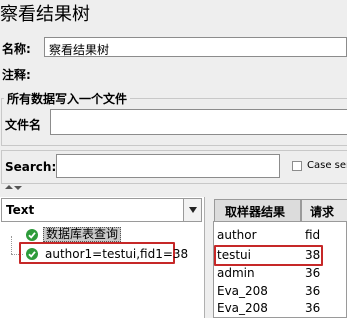 Image resolution: width=347 pixels, height=318 pixels. What do you see at coordinates (79, 50) in the screenshot?
I see `name-field-value: 察看结果树` at bounding box center [79, 50].